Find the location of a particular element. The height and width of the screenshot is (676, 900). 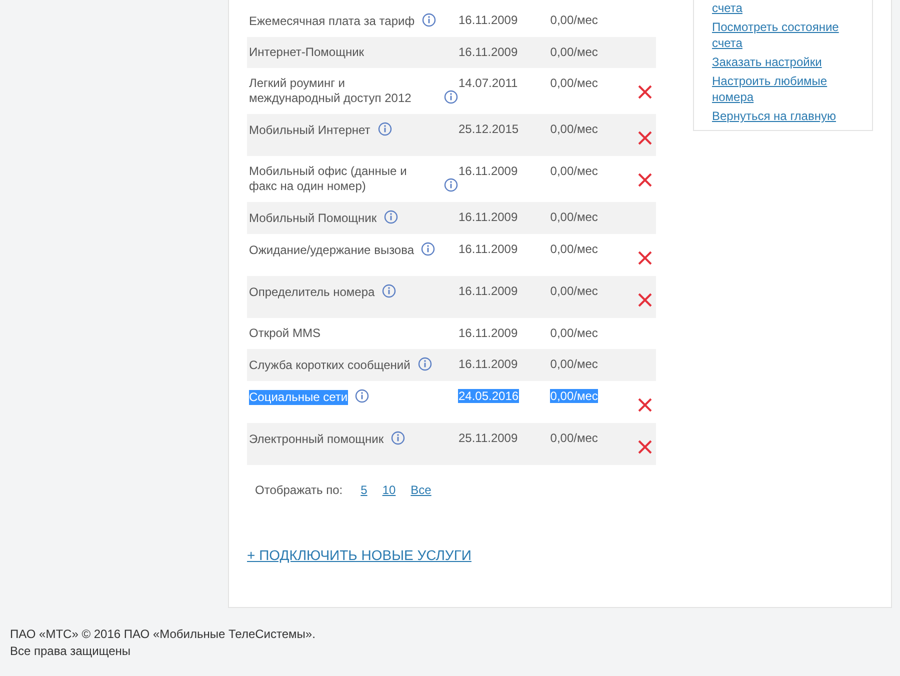

service-name: Интернет-Помощник is located at coordinates (306, 52).